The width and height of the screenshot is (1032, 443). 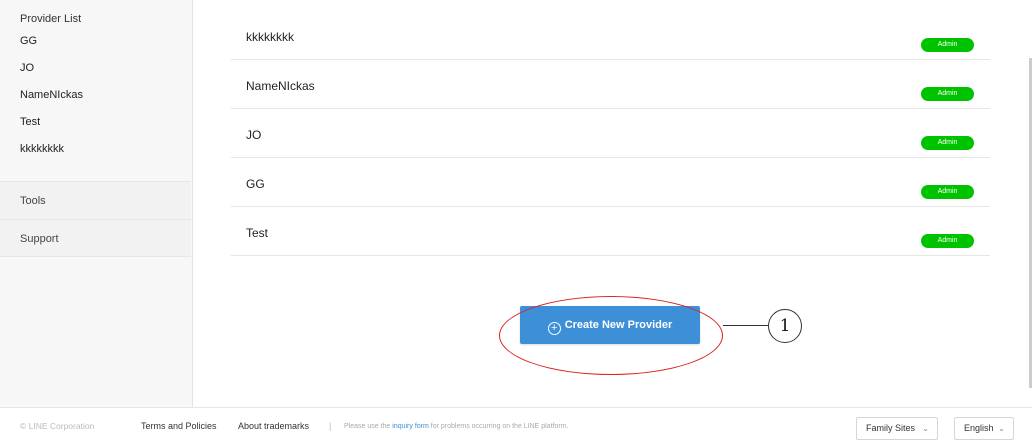 What do you see at coordinates (745, 325) in the screenshot?
I see `annotation-leader-line` at bounding box center [745, 325].